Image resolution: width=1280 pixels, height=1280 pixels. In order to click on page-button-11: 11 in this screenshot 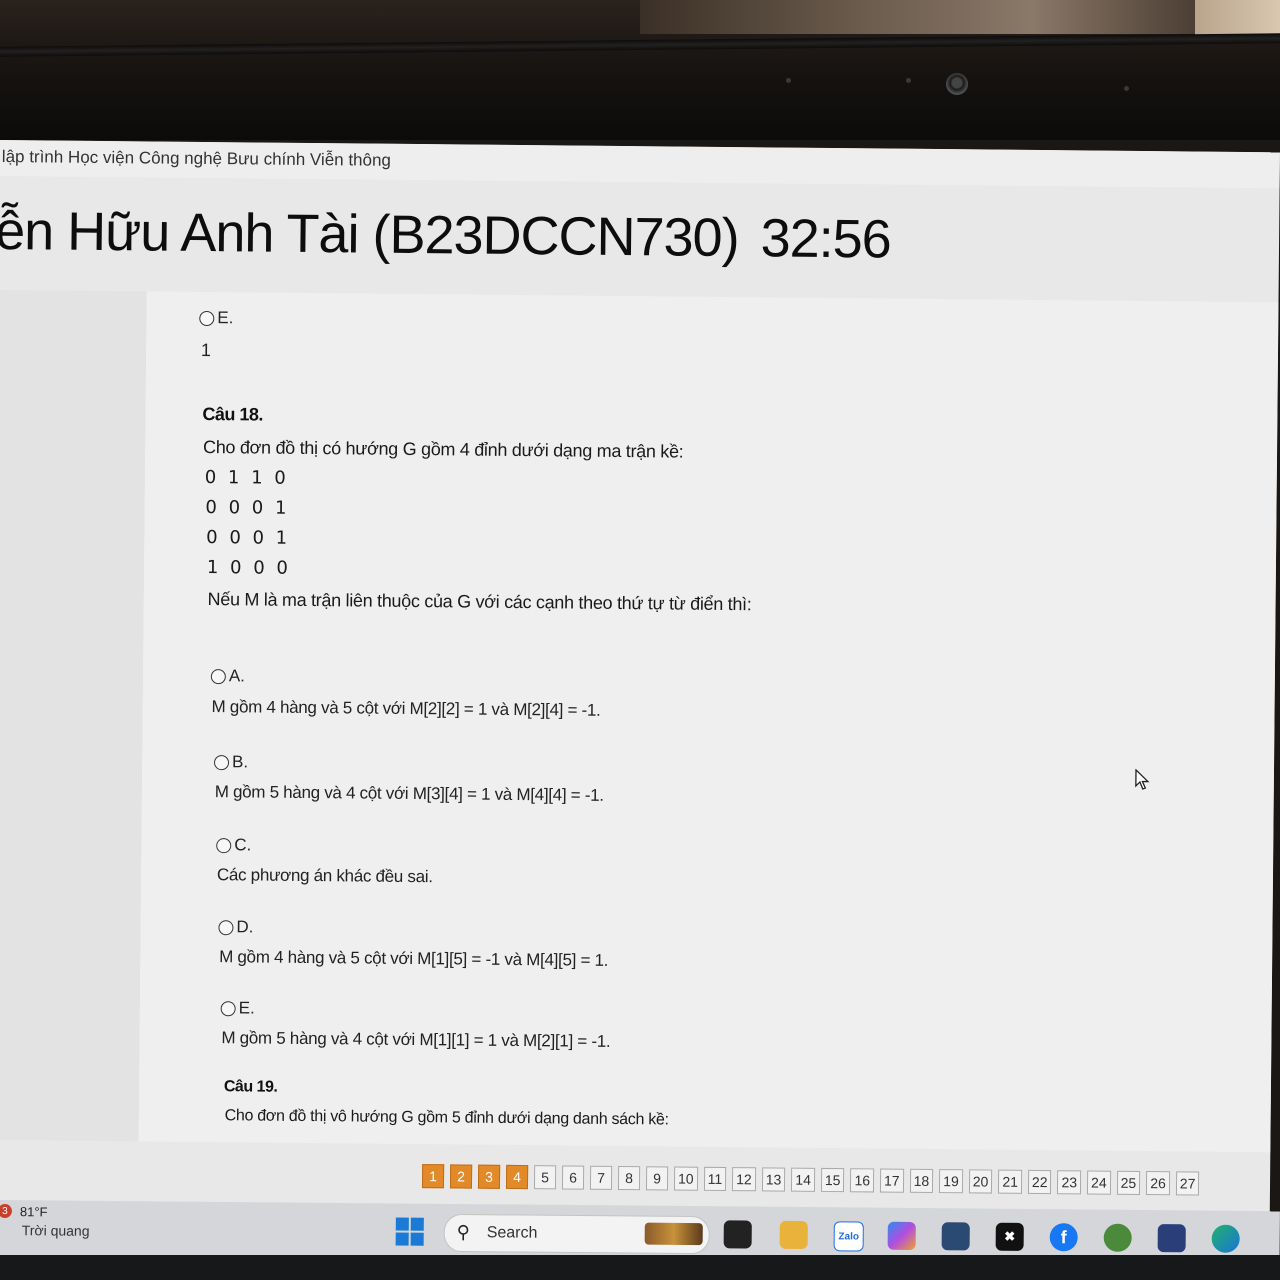, I will do `click(715, 1179)`.